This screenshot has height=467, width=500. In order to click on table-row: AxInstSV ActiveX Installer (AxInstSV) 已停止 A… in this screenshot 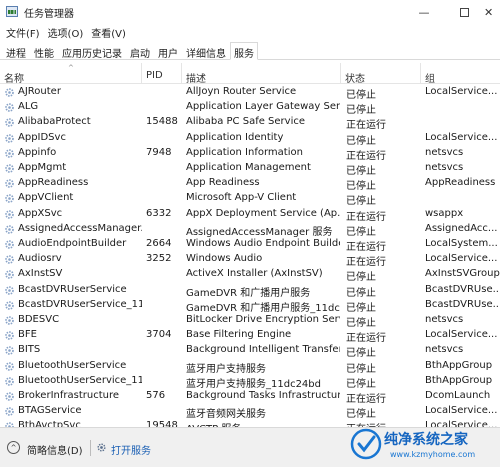, I will do `click(250, 275)`.